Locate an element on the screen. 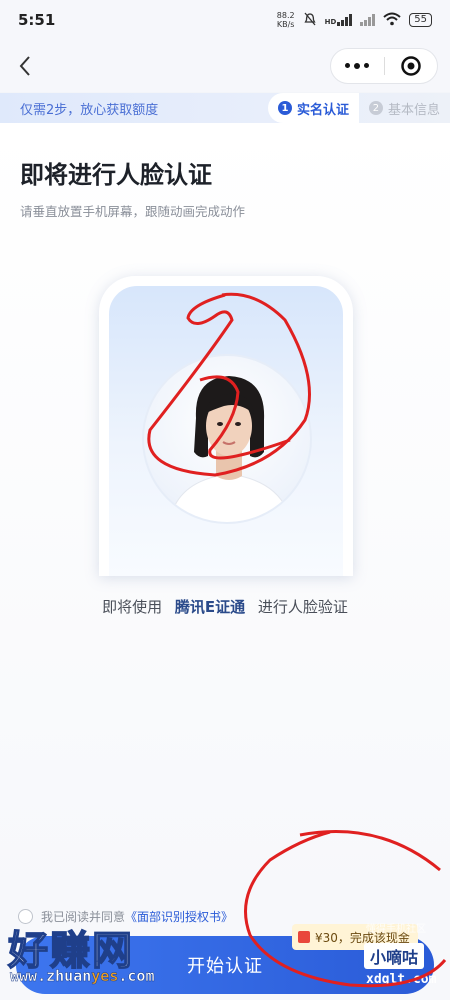  verify-provider-line: 即将使用 腾讯E证通 进行人脸验证 is located at coordinates (225, 606).